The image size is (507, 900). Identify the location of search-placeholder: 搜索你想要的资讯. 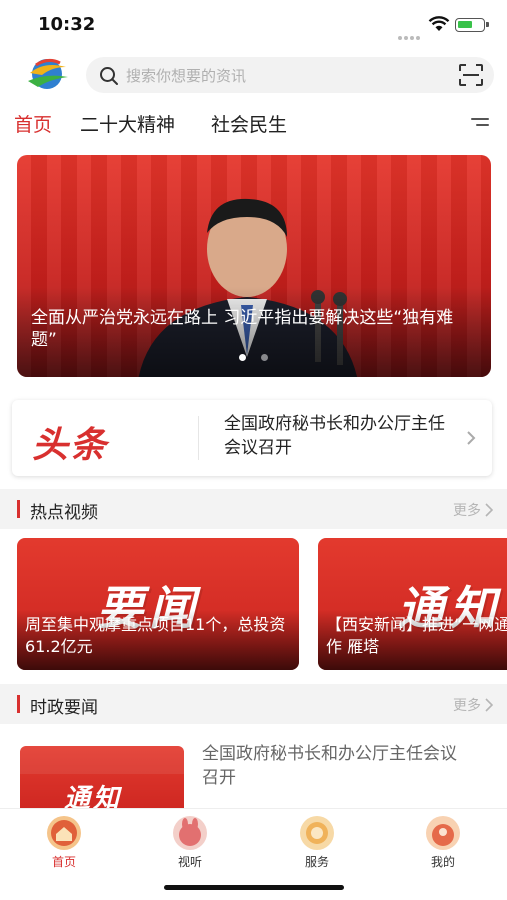
(186, 76).